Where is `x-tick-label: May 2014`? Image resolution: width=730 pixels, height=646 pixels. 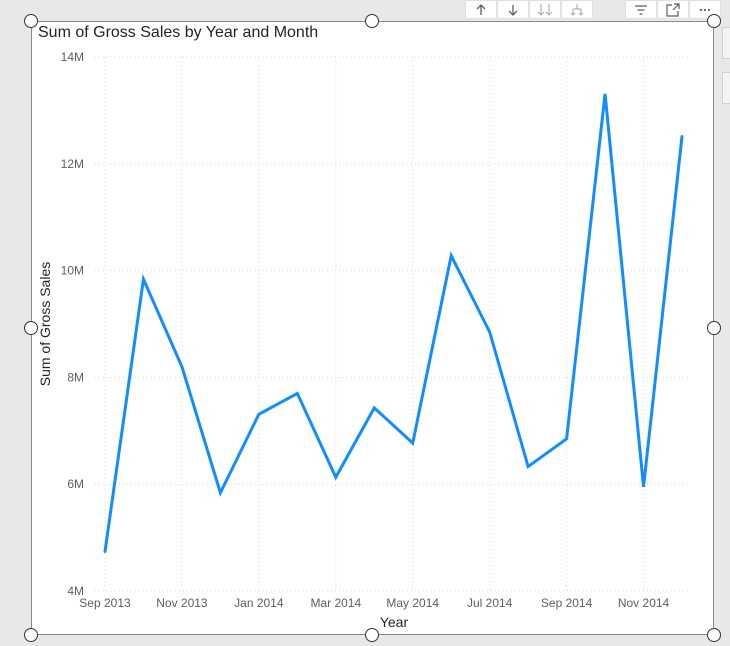 x-tick-label: May 2014 is located at coordinates (412, 603).